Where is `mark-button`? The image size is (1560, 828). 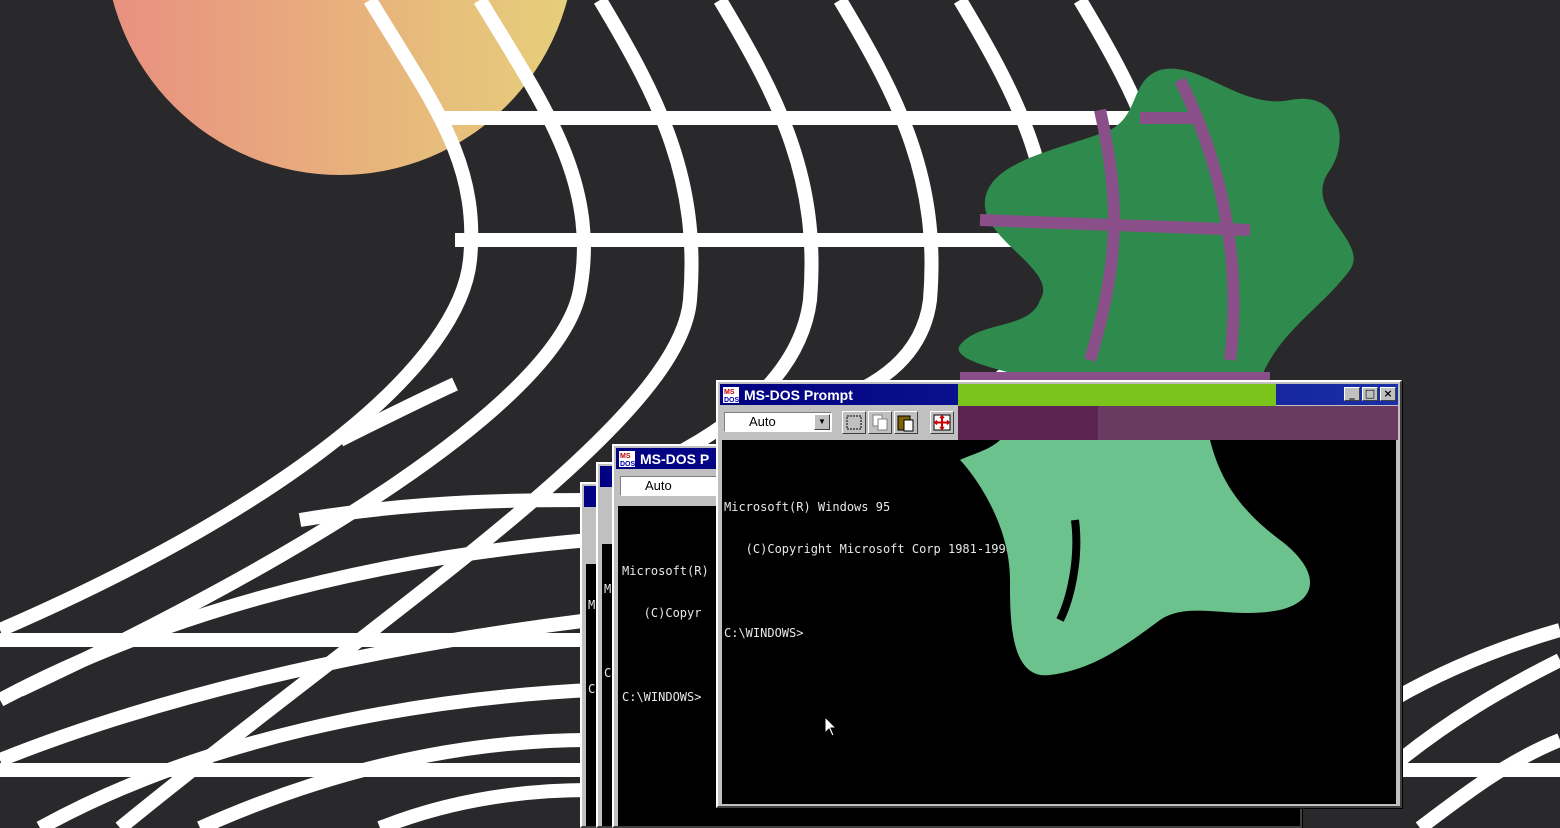
mark-button is located at coordinates (854, 422).